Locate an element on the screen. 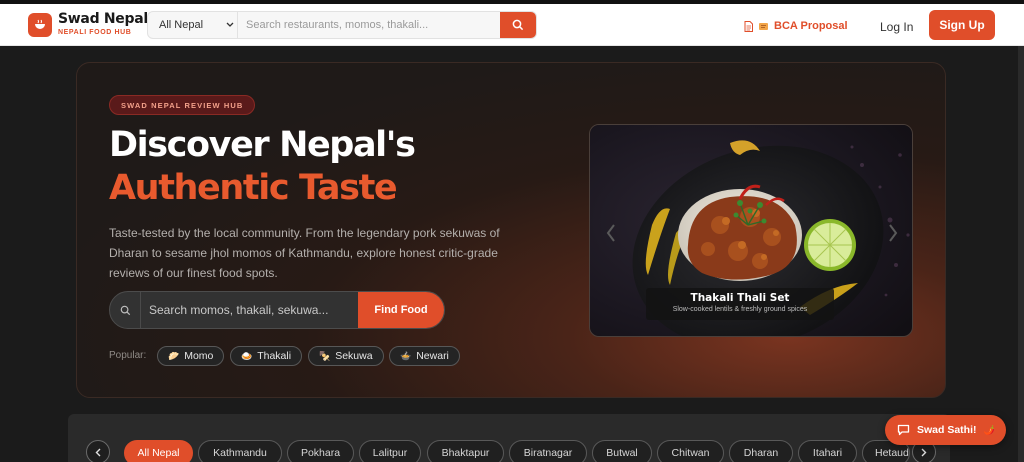 This screenshot has width=1024, height=462. header-search-button is located at coordinates (518, 25).